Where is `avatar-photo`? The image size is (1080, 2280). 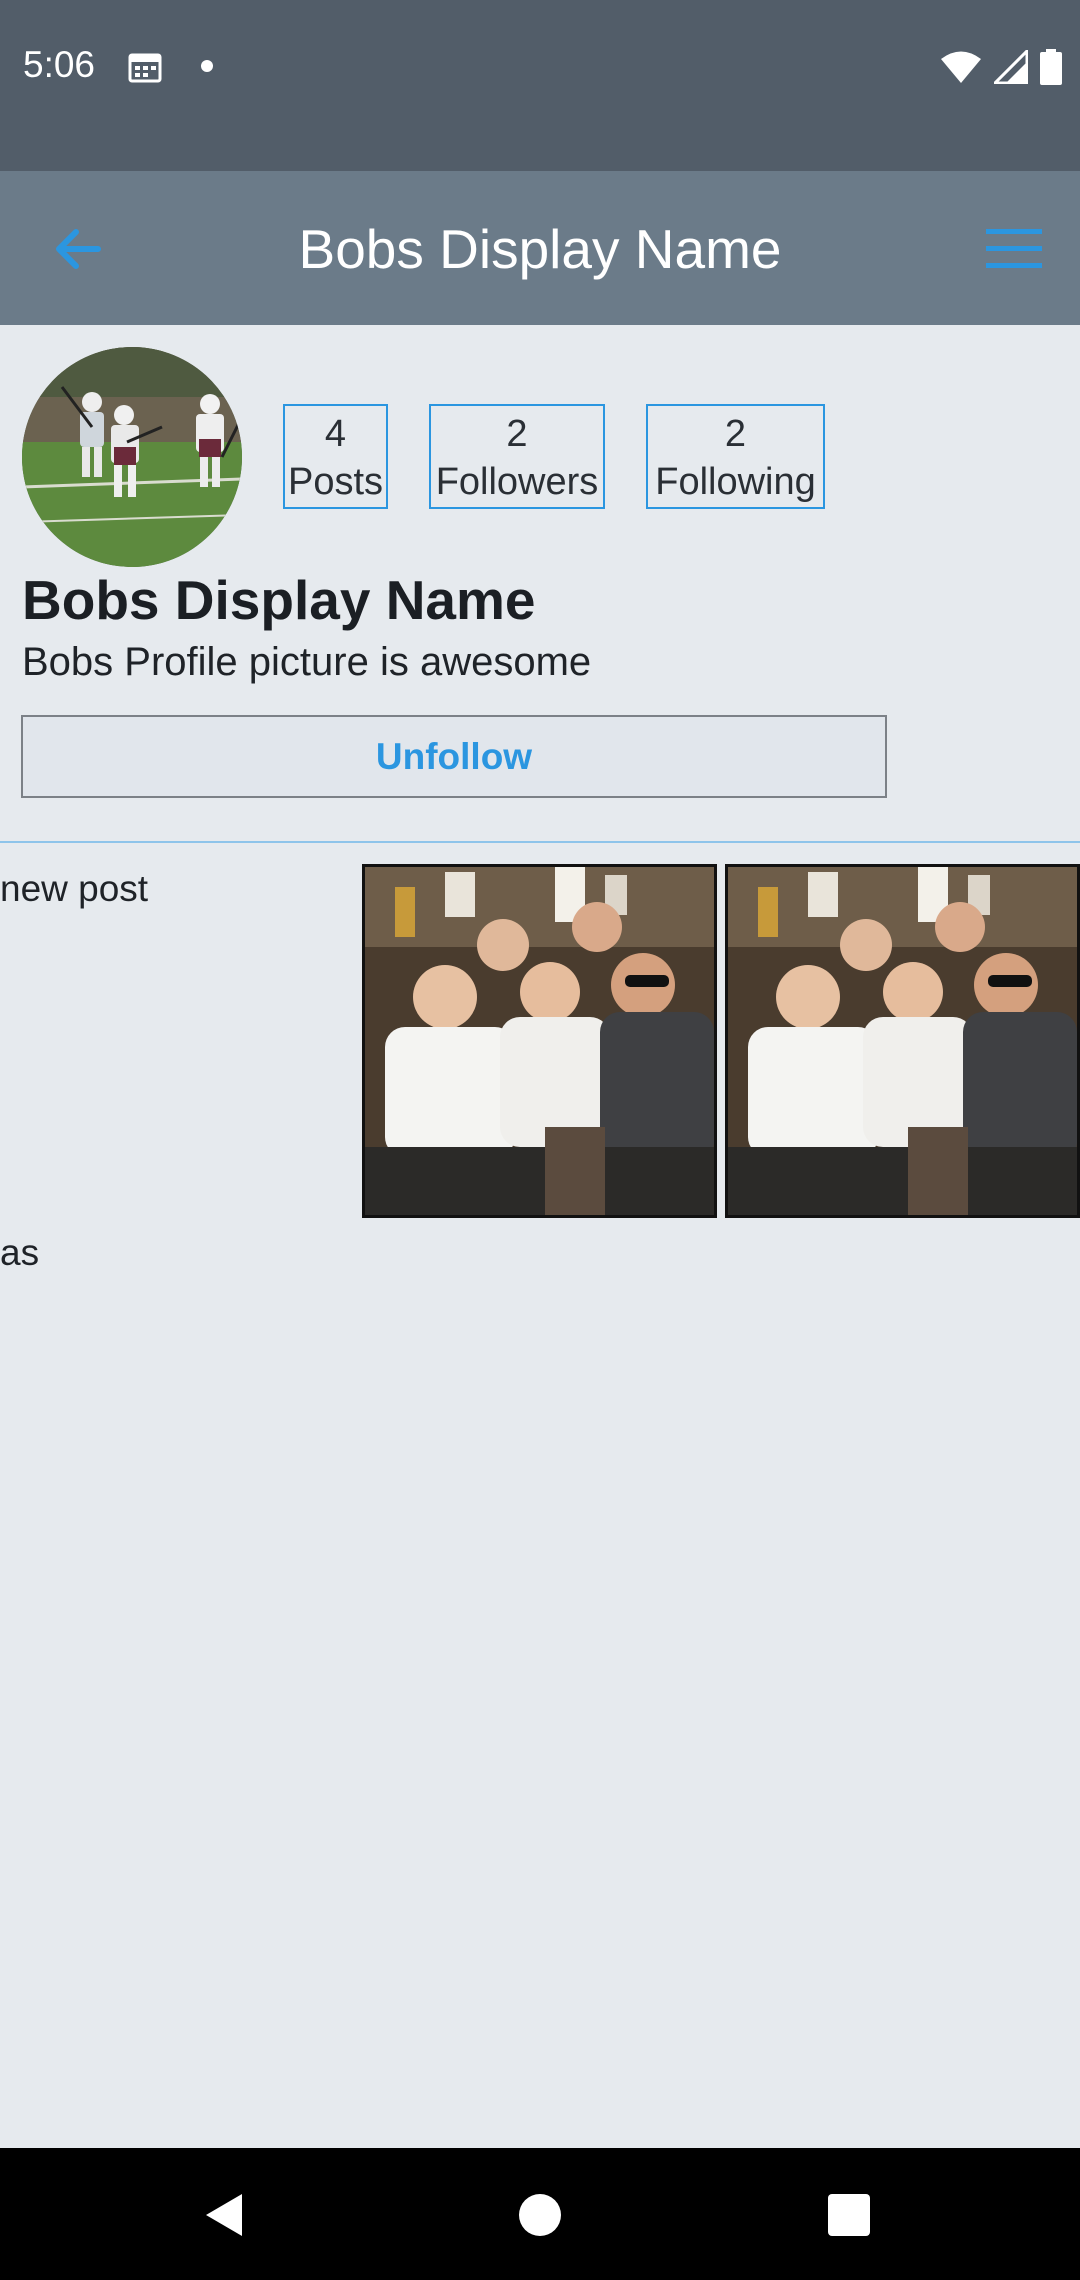
avatar-photo is located at coordinates (132, 457).